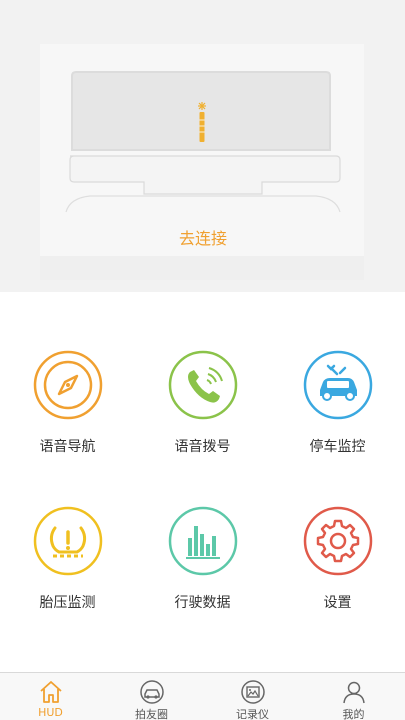 The image size is (405, 720). Describe the element at coordinates (202, 603) in the screenshot. I see `feature-label: 行驶数据` at that location.